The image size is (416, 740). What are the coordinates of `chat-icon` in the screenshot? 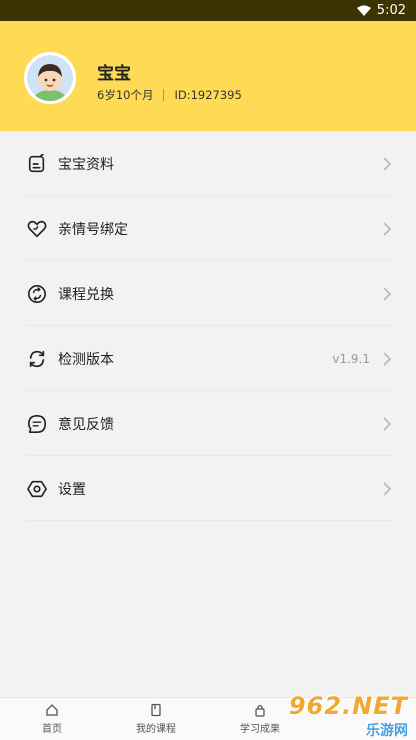 It's located at (37, 424).